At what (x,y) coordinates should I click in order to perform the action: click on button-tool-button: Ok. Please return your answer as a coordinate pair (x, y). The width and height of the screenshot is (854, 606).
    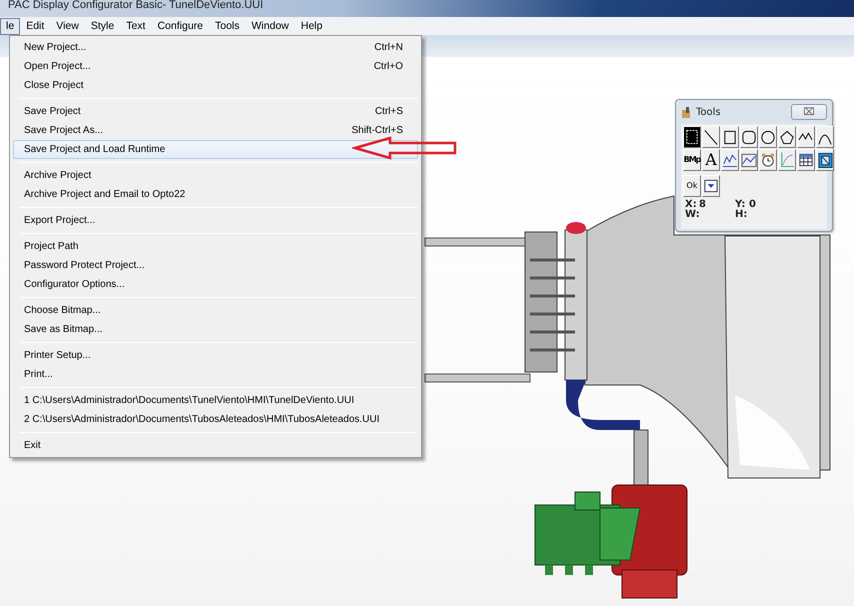
    Looking at the image, I should click on (692, 186).